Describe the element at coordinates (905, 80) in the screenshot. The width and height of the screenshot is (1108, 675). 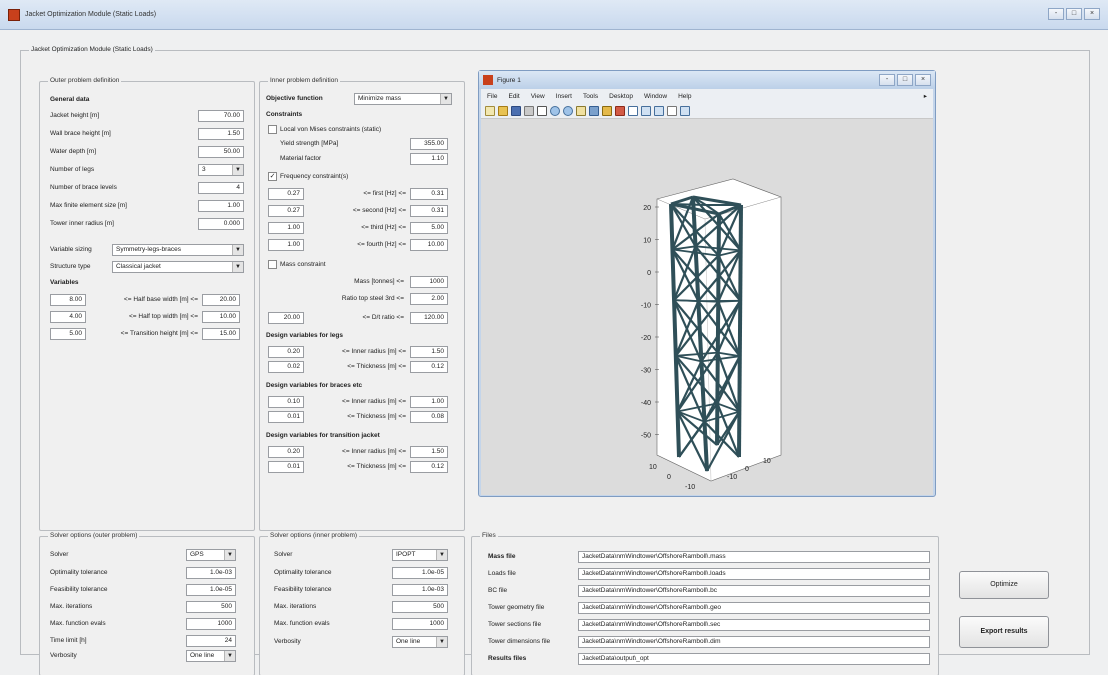
I see `figure-maximize-button: □` at that location.